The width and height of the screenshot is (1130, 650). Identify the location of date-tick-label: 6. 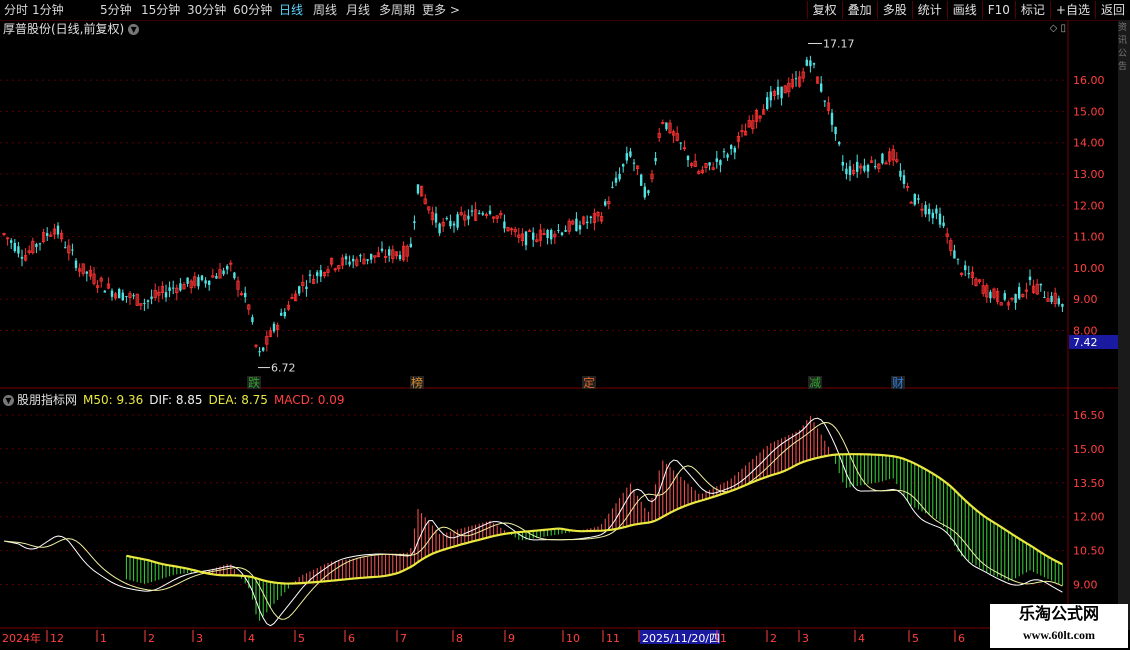
(351, 638).